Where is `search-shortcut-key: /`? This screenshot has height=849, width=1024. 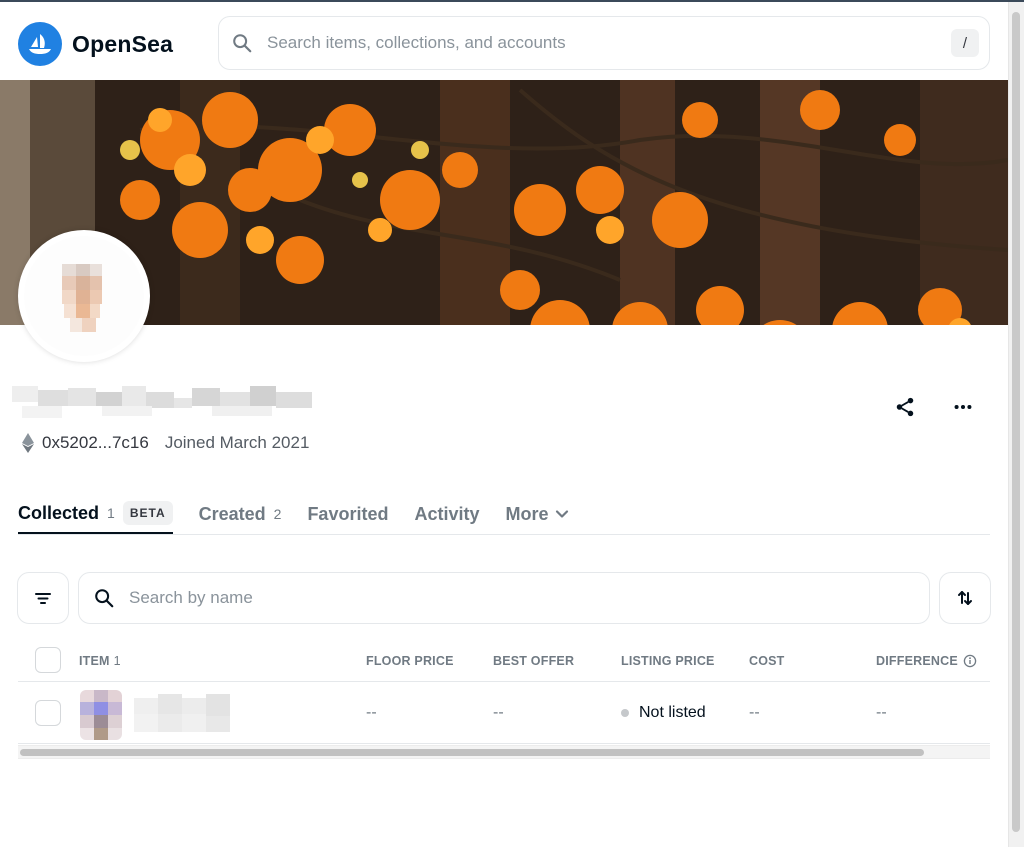
search-shortcut-key: / is located at coordinates (965, 43).